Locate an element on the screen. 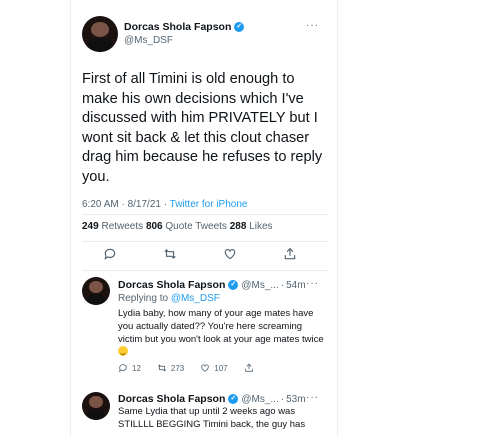 This screenshot has width=477, height=437. reply-author-row: Dorcas Shola Fapson ✓ @Ms_... · 53m is located at coordinates (212, 399).